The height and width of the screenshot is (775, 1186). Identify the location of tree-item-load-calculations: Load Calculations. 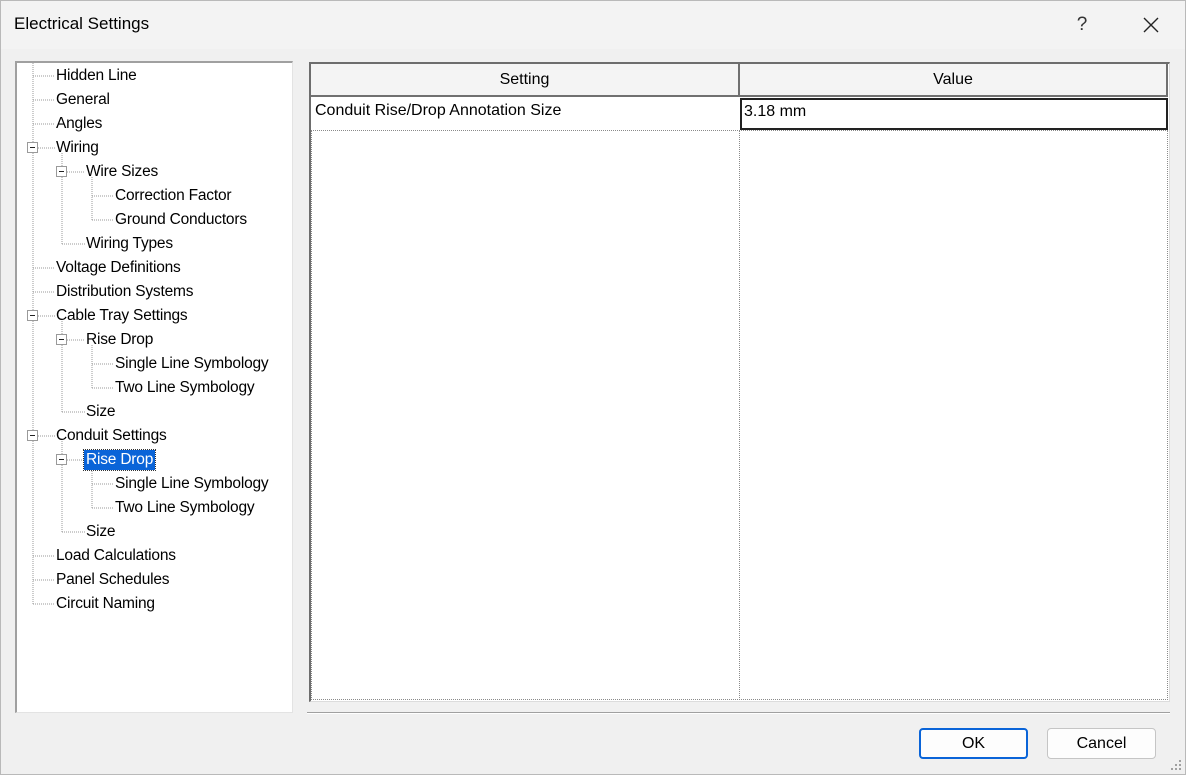
(116, 556).